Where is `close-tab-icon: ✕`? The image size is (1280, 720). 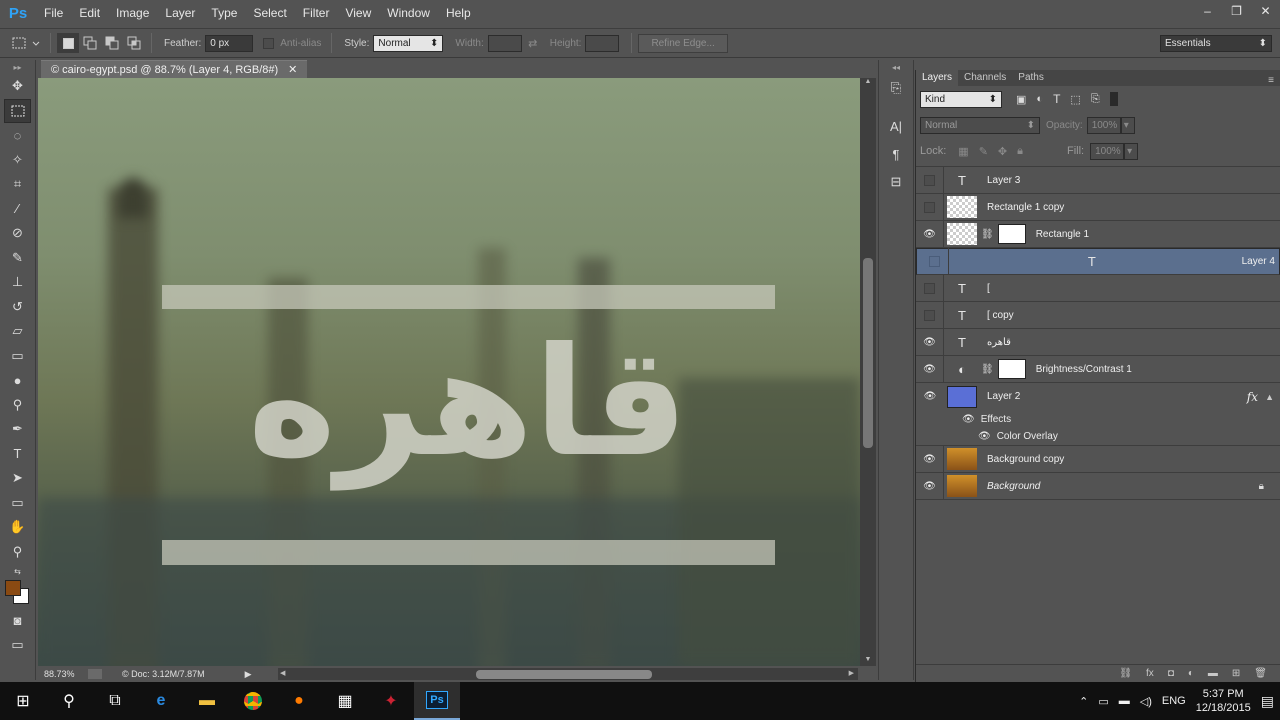
close-tab-icon: ✕ is located at coordinates (292, 69).